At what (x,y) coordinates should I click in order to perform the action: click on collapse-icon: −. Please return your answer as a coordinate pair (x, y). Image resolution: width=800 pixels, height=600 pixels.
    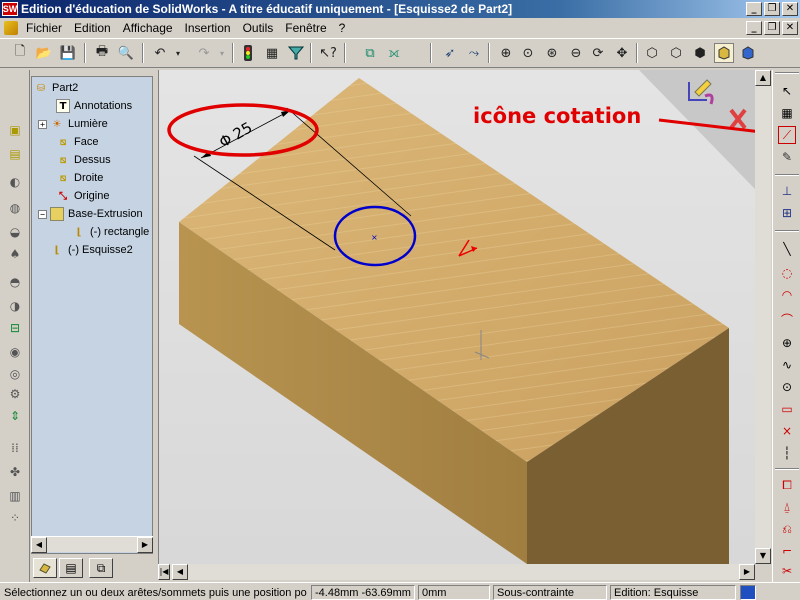
    Looking at the image, I should click on (42, 214).